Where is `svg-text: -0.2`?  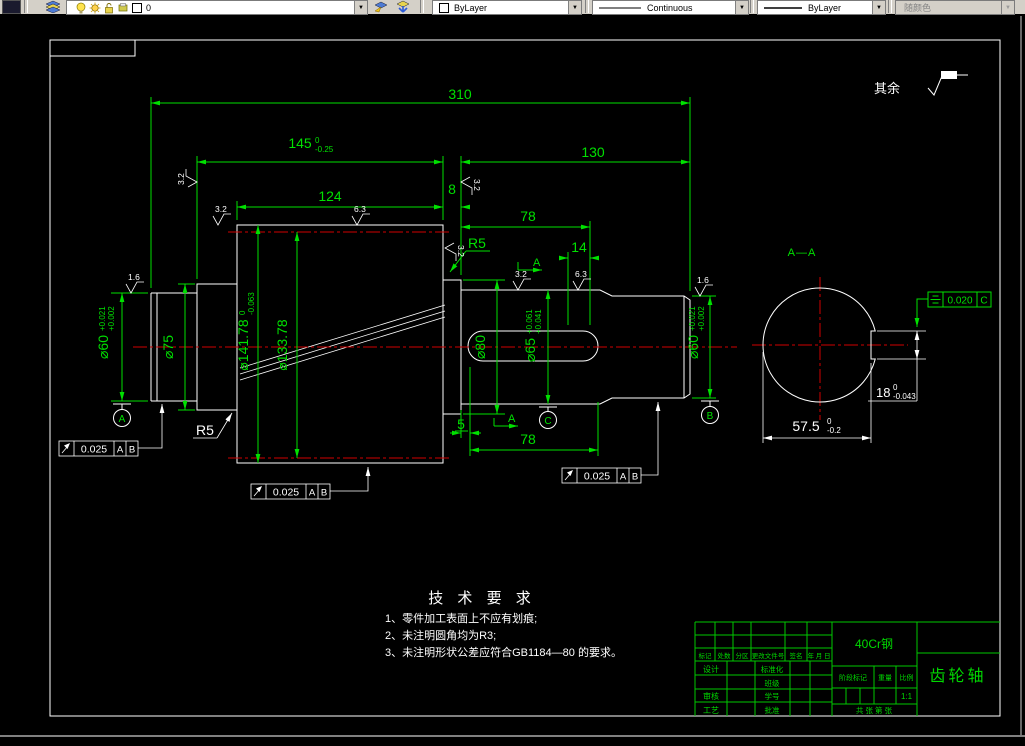 svg-text: -0.2 is located at coordinates (834, 430).